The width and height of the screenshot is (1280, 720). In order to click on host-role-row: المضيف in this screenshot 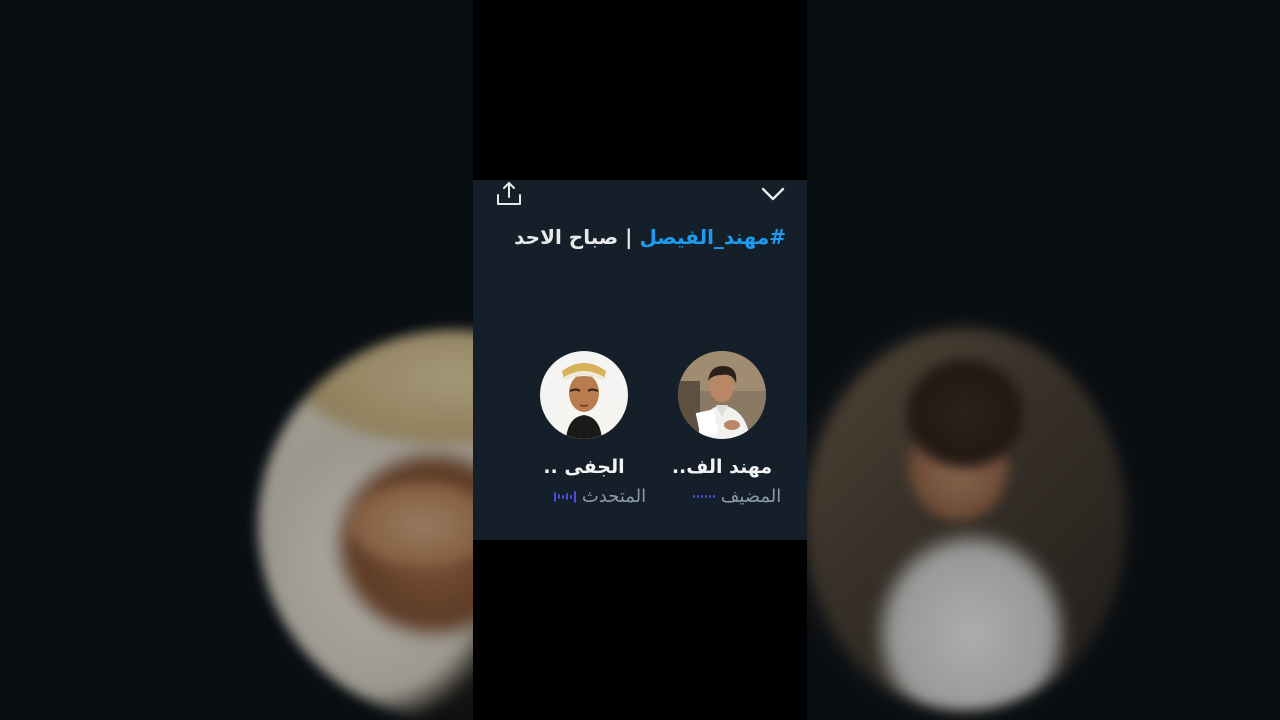, I will do `click(737, 496)`.